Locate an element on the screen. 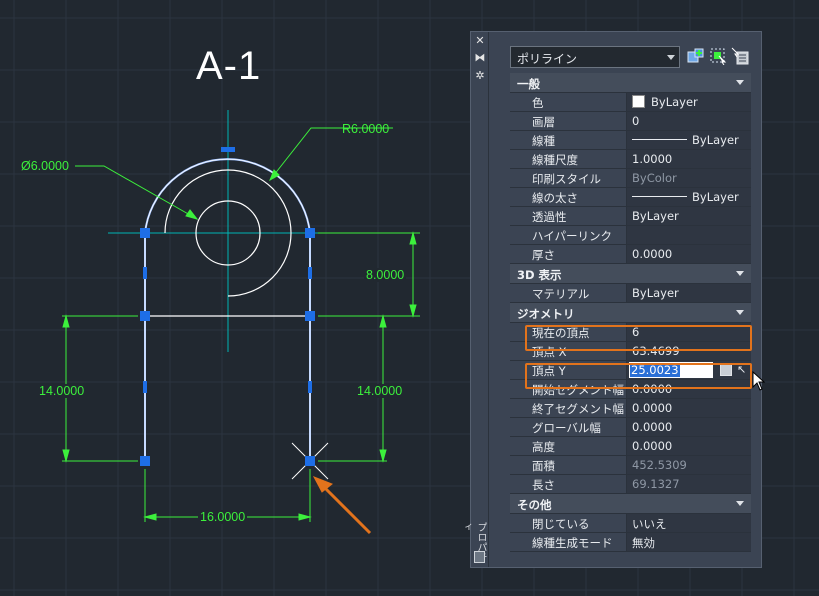 The image size is (819, 596). dimension-left-height-text: 14.0000 is located at coordinates (62, 391).